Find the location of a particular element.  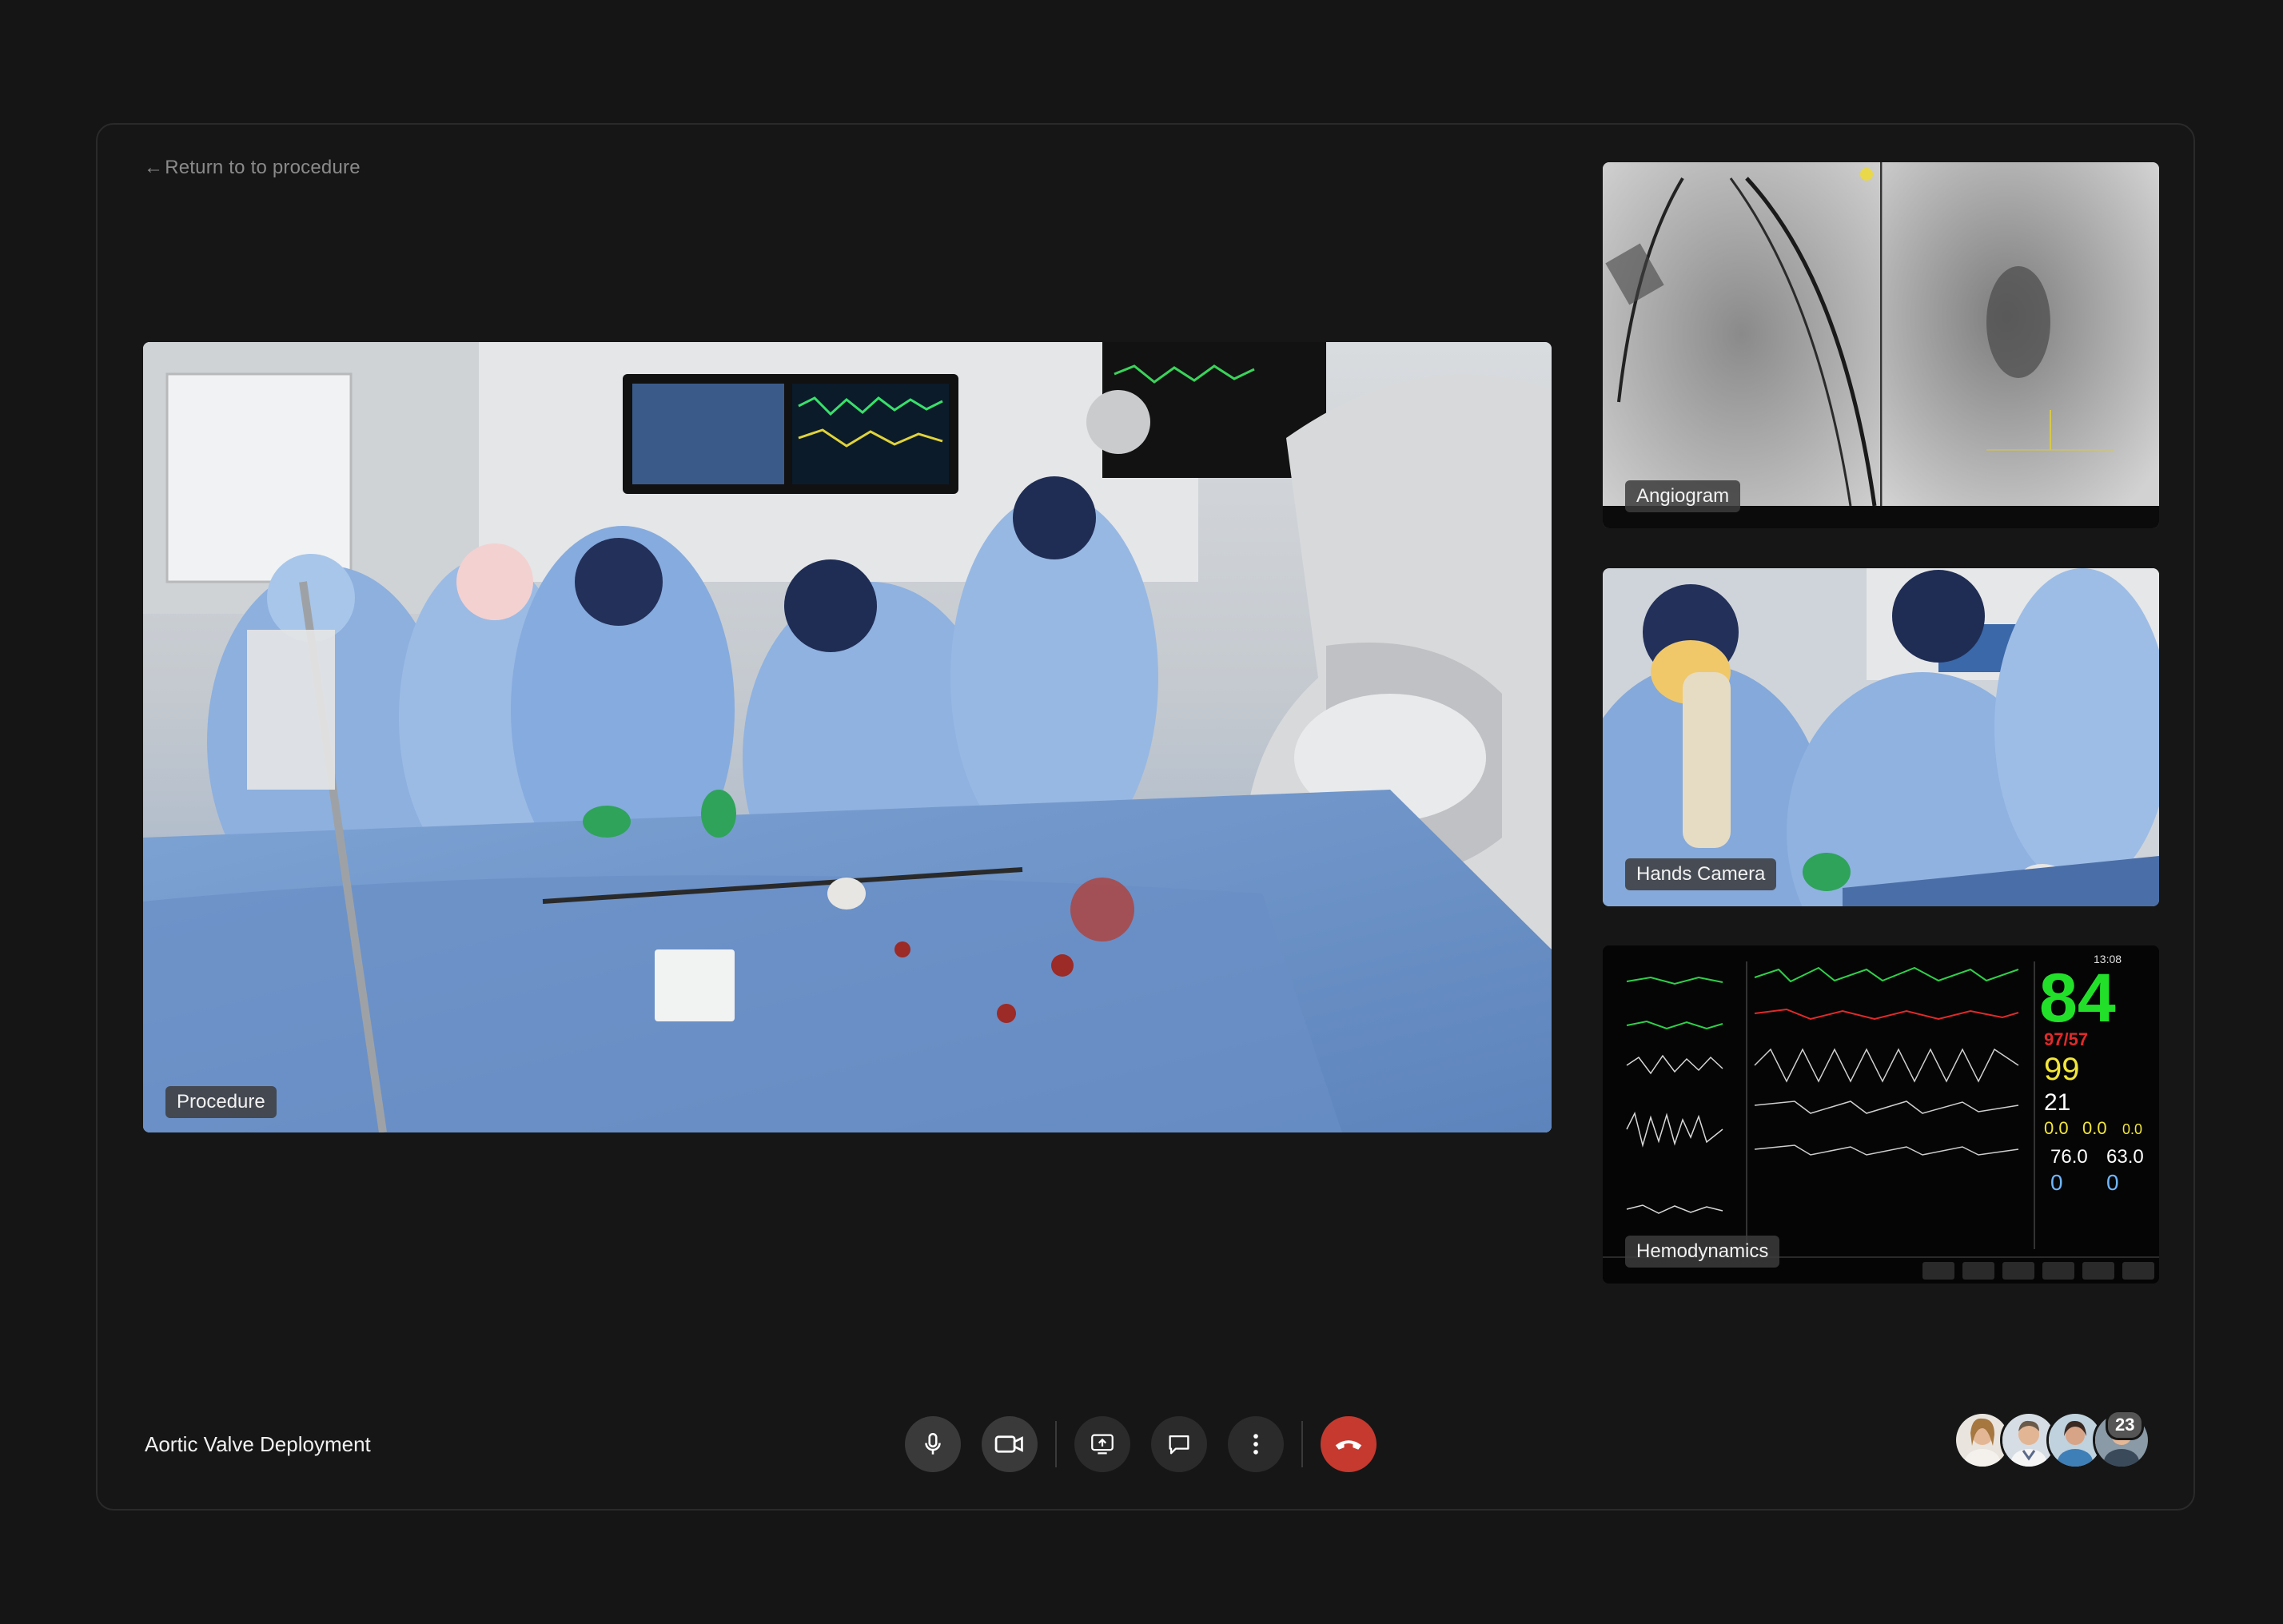

return-link-label: Return to to procedure is located at coordinates (263, 167).